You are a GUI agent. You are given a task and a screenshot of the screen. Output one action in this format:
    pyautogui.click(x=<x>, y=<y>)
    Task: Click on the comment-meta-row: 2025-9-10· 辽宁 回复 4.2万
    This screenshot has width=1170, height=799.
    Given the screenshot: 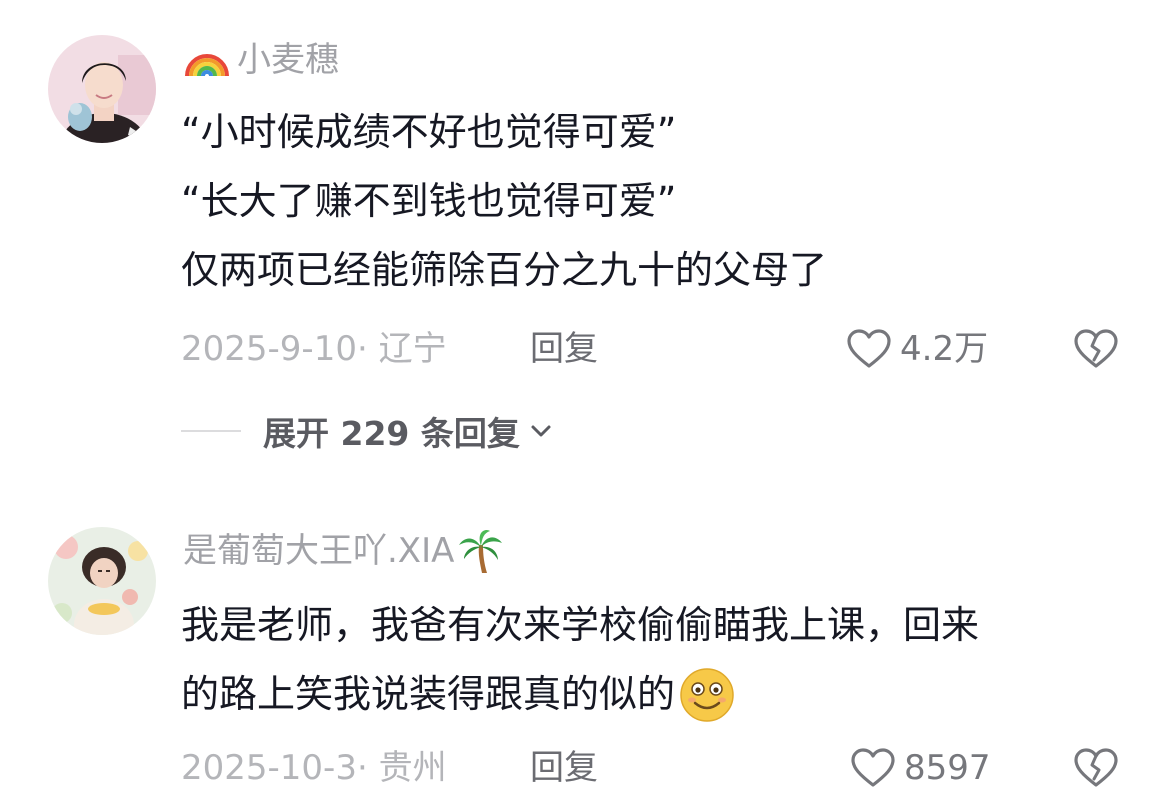 What is the action you would take?
    pyautogui.click(x=661, y=349)
    